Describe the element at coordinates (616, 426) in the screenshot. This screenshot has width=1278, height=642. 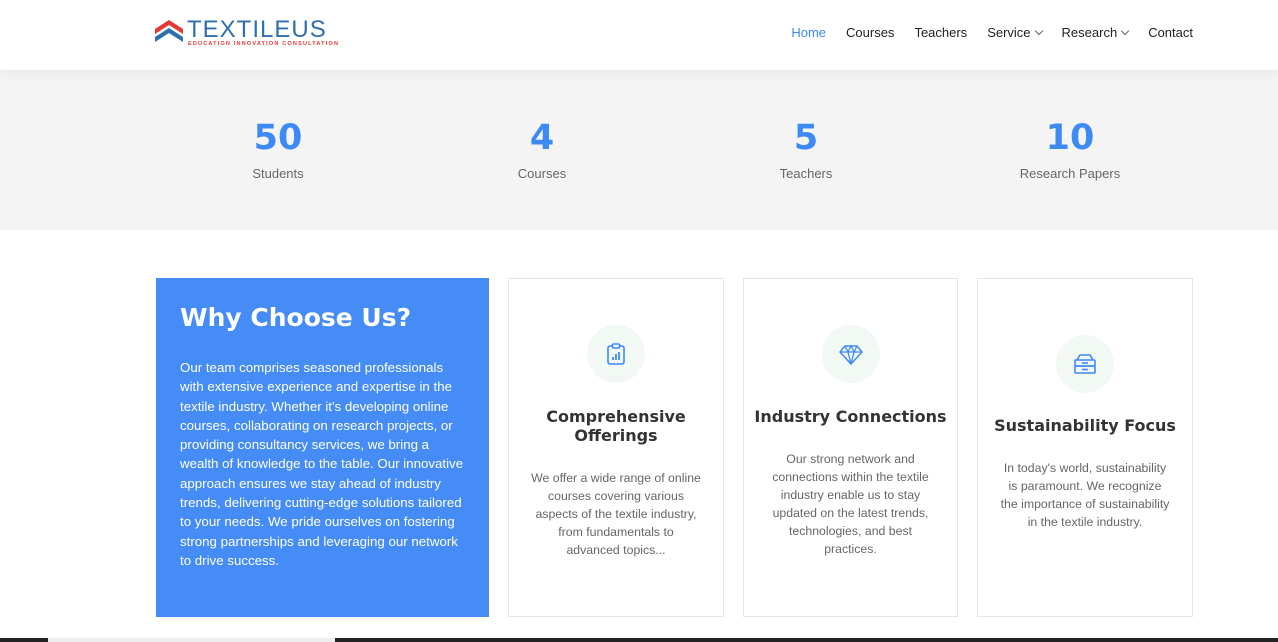
I see `feature-title: Comprehensive Offerings` at that location.